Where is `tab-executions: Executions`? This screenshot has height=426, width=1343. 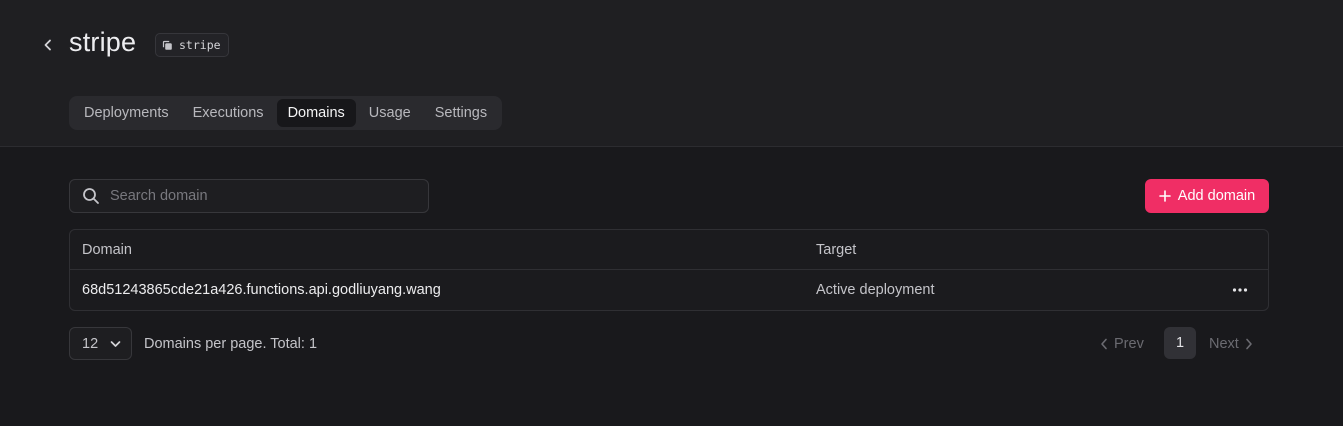 tab-executions: Executions is located at coordinates (228, 113).